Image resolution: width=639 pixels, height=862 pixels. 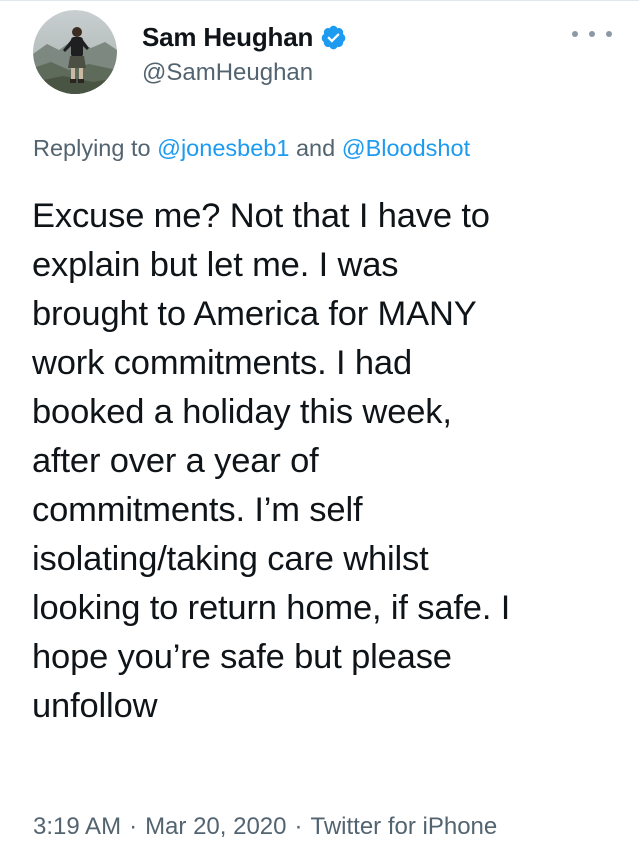 What do you see at coordinates (230, 559) in the screenshot?
I see `tweet-text-line: isolating/taking care whilst` at bounding box center [230, 559].